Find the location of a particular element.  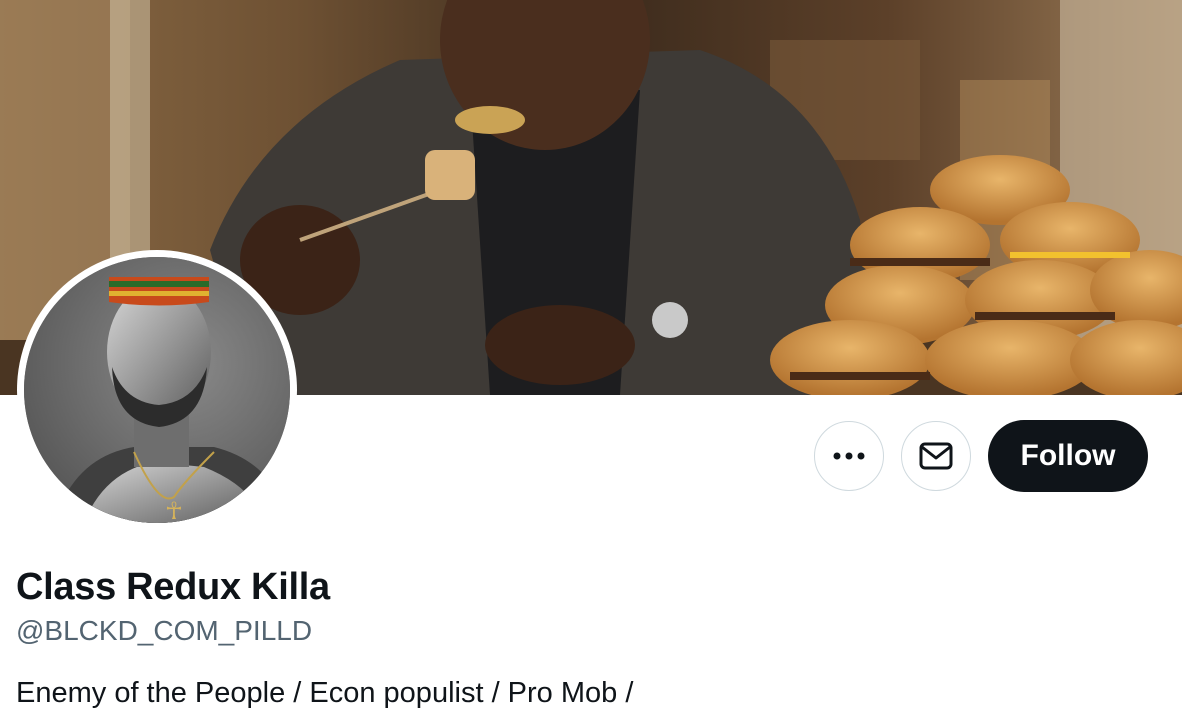

avatar: ☥ is located at coordinates (157, 390).